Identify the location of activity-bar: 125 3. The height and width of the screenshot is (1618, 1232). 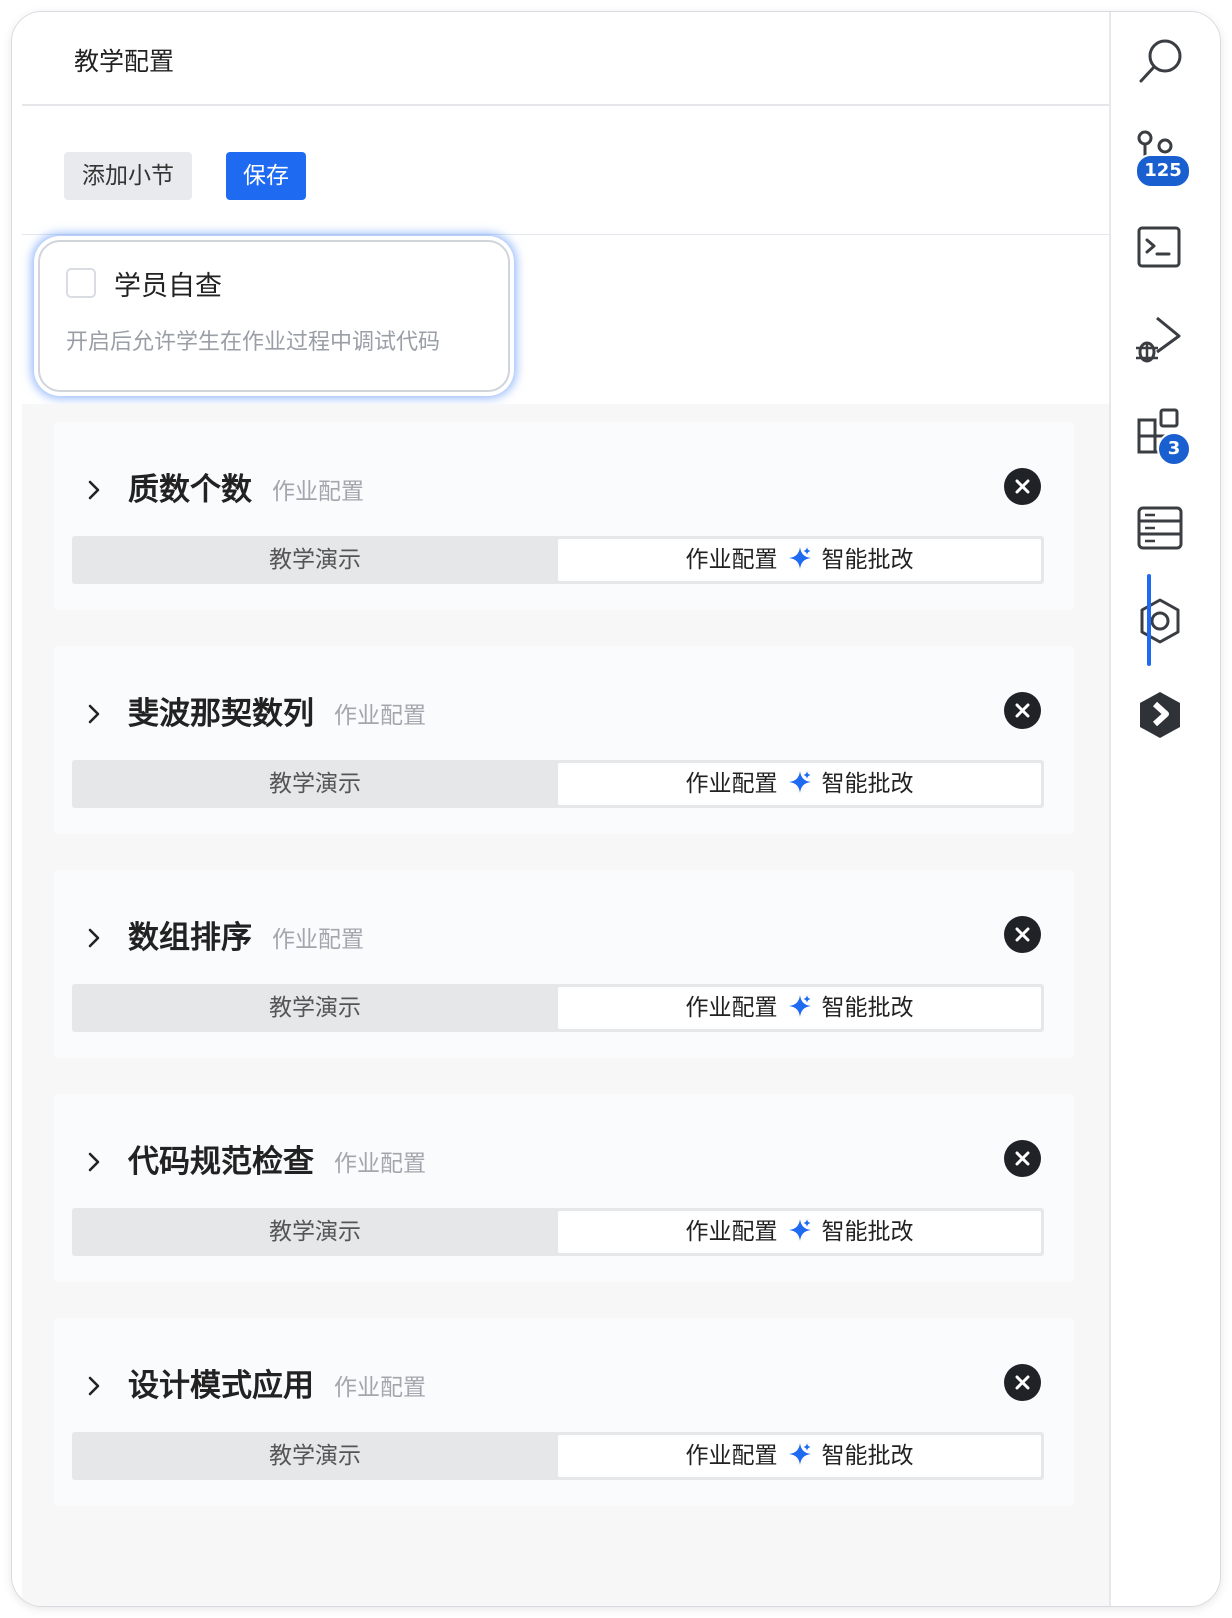
(1164, 809).